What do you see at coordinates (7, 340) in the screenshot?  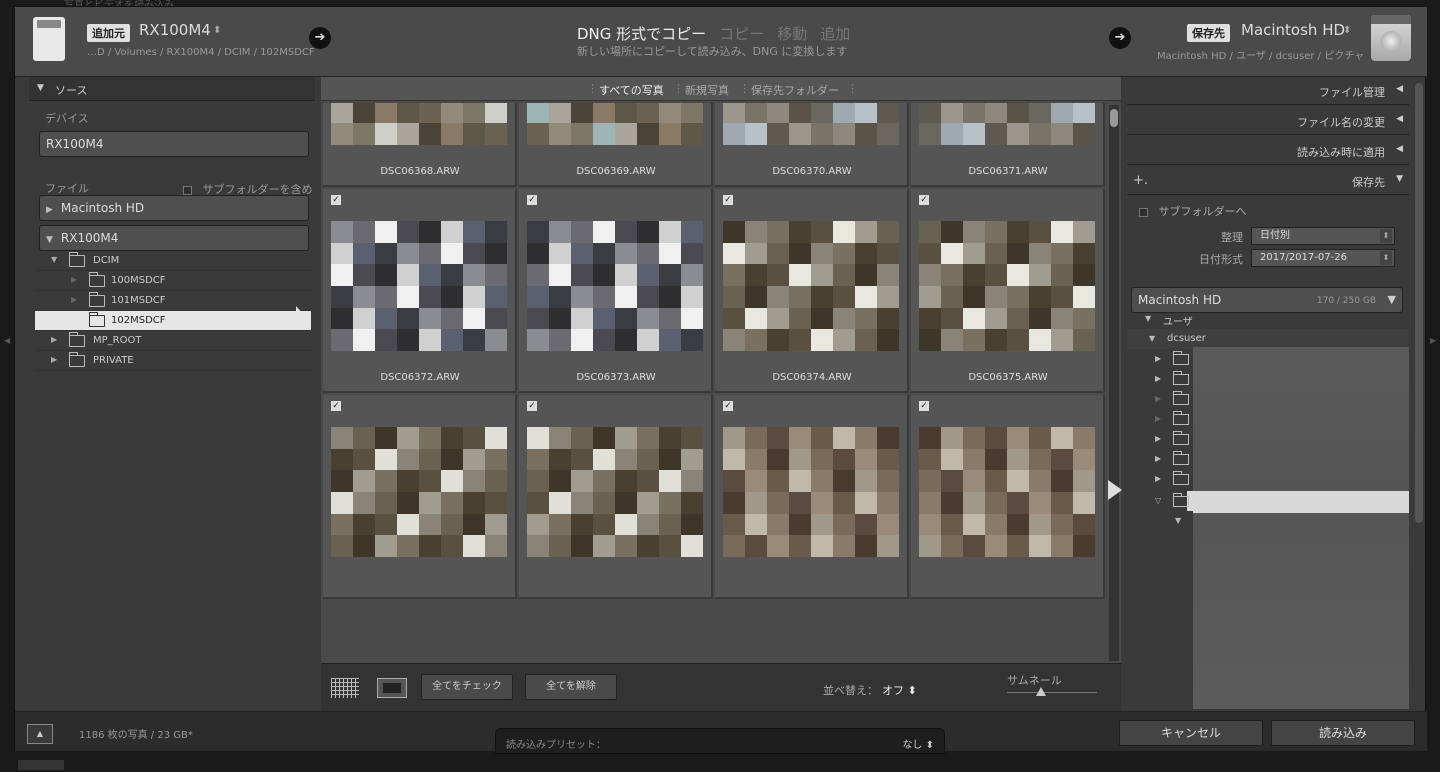 I see `left-edge-arrow-icon: ◀` at bounding box center [7, 340].